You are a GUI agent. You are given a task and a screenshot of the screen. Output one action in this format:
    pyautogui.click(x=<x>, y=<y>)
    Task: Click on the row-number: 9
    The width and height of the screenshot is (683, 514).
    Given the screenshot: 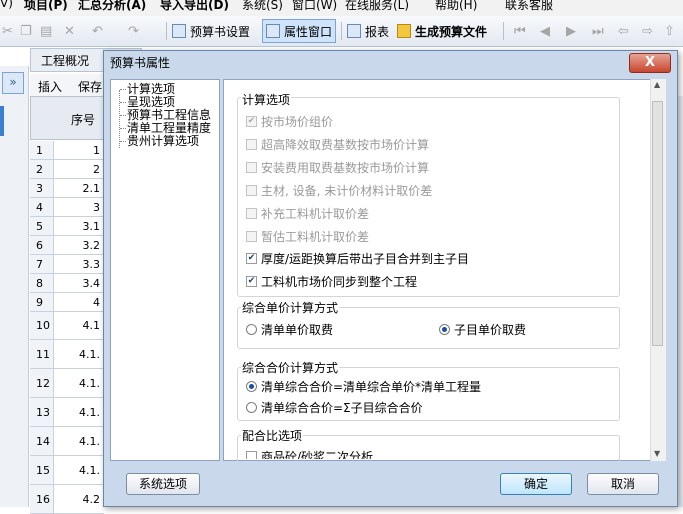 What is the action you would take?
    pyautogui.click(x=42, y=302)
    